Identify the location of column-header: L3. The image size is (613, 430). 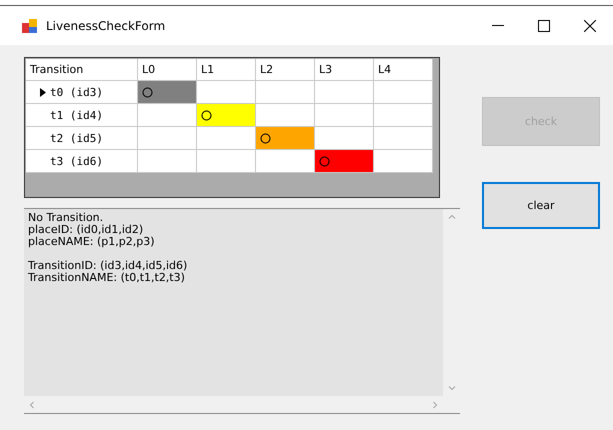
(344, 70).